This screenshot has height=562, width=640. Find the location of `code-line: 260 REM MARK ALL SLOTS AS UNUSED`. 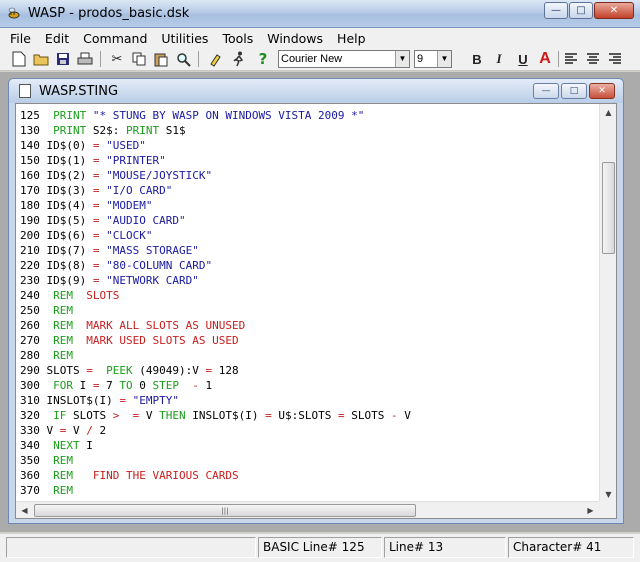

code-line: 260 REM MARK ALL SLOTS AS UNUSED is located at coordinates (310, 325).